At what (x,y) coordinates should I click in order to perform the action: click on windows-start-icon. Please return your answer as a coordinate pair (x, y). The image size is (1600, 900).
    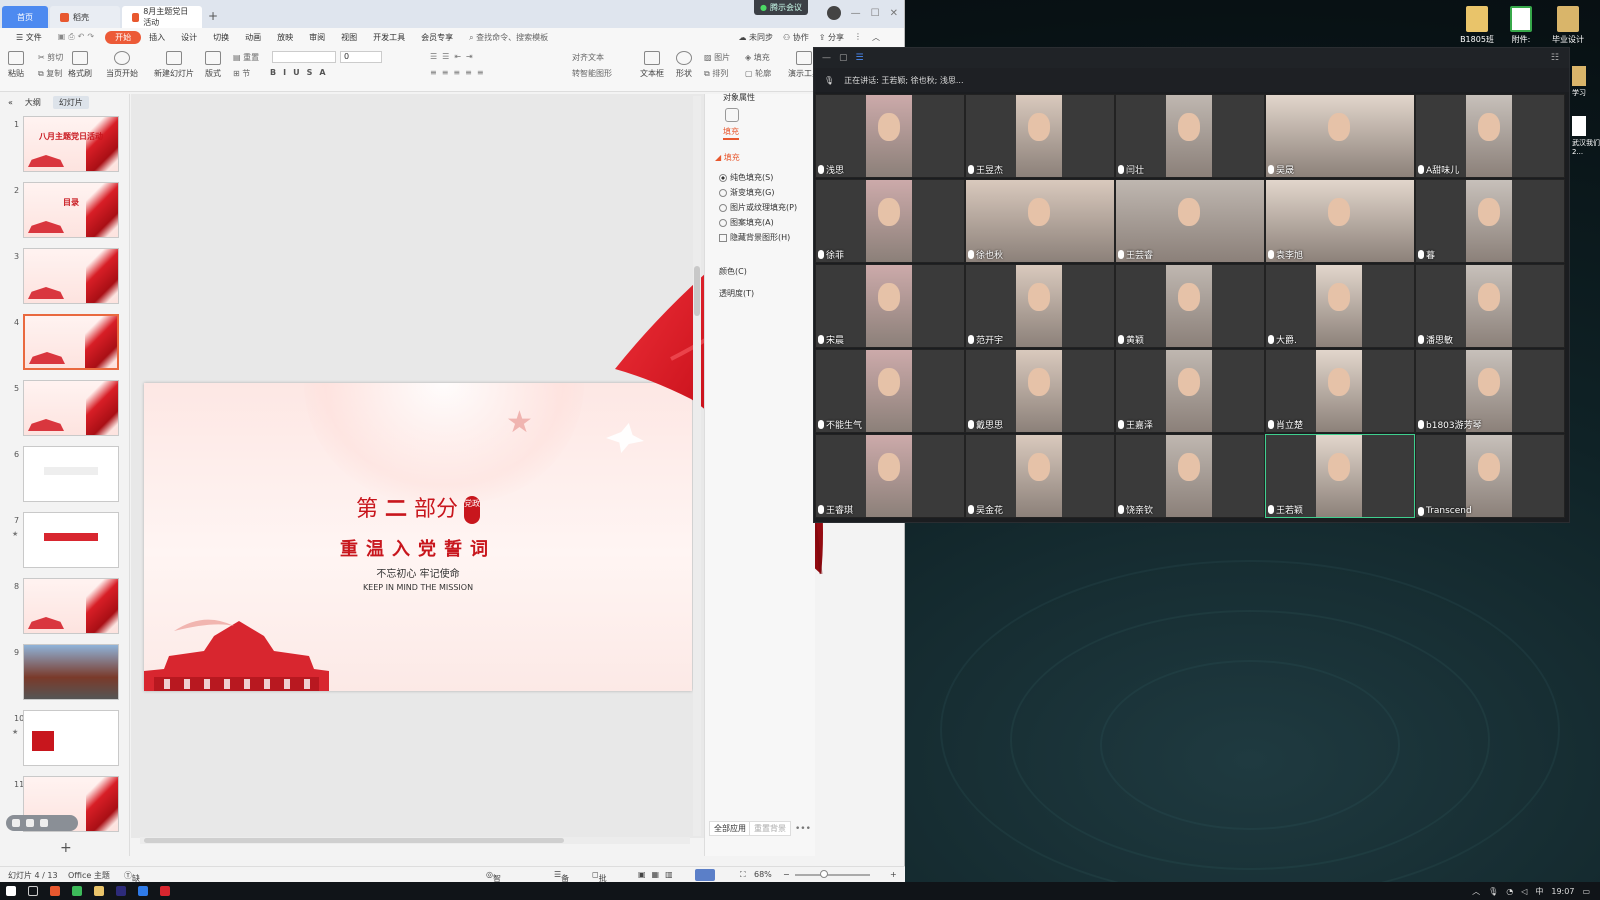
    Looking at the image, I should click on (11, 891).